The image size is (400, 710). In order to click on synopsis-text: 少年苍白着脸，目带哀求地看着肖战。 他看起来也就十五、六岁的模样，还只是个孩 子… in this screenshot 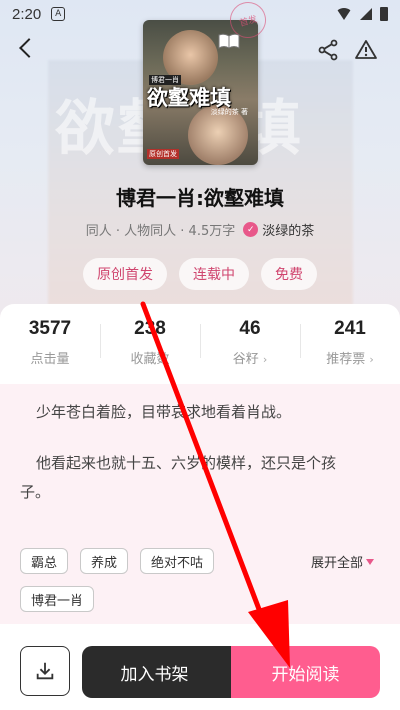, I will do `click(200, 452)`.